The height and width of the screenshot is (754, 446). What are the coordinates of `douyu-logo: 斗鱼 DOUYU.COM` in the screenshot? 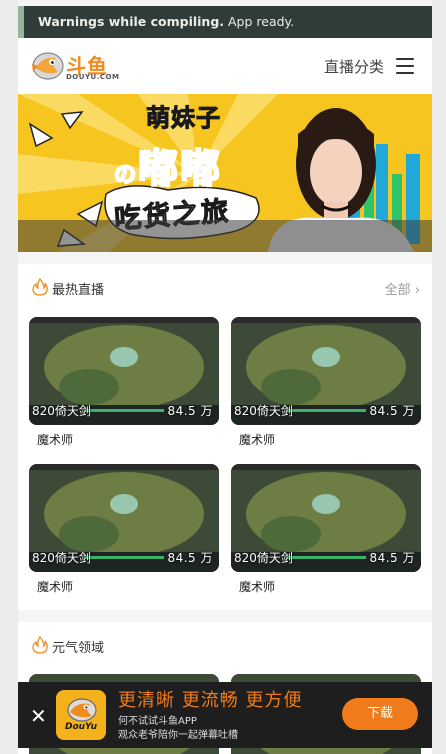 It's located at (74, 67).